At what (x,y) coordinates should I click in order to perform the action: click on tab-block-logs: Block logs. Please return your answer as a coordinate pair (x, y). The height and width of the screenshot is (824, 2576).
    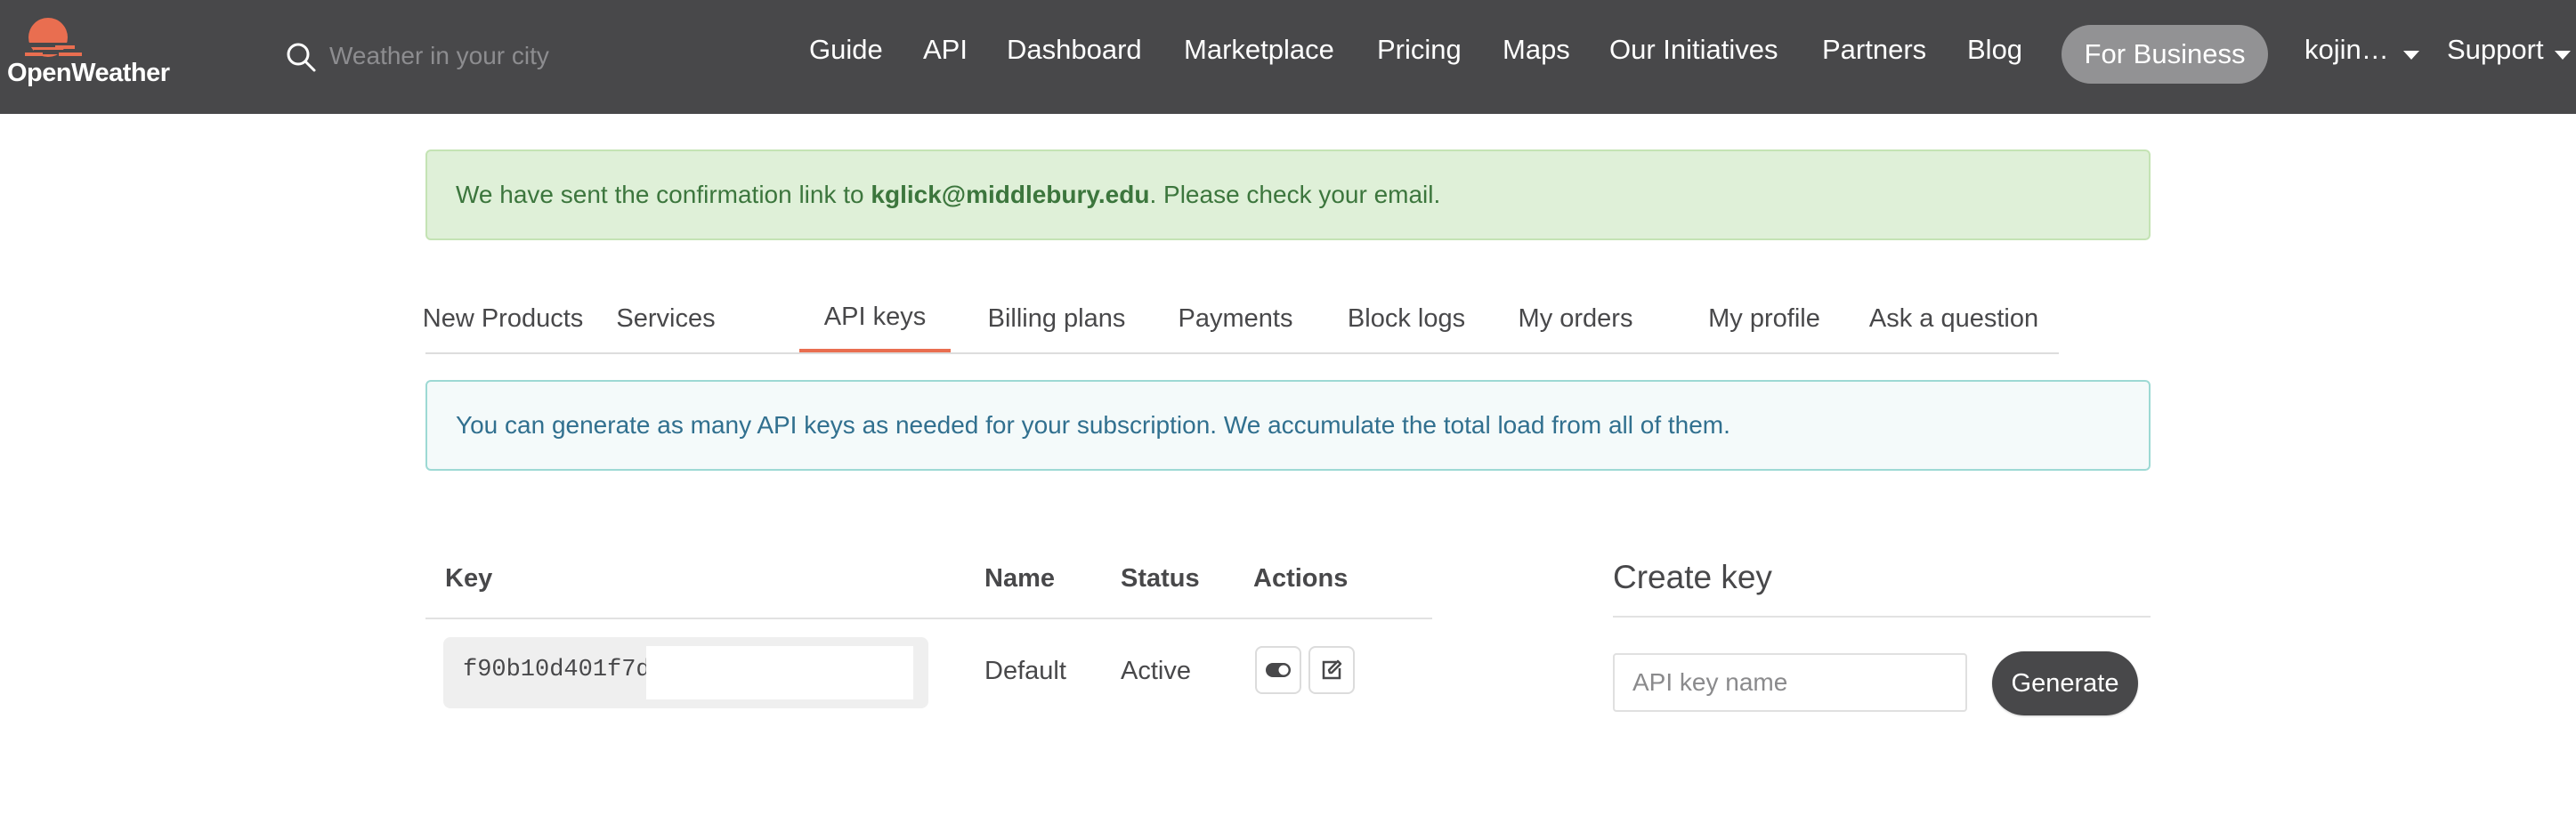
    Looking at the image, I should click on (1407, 318).